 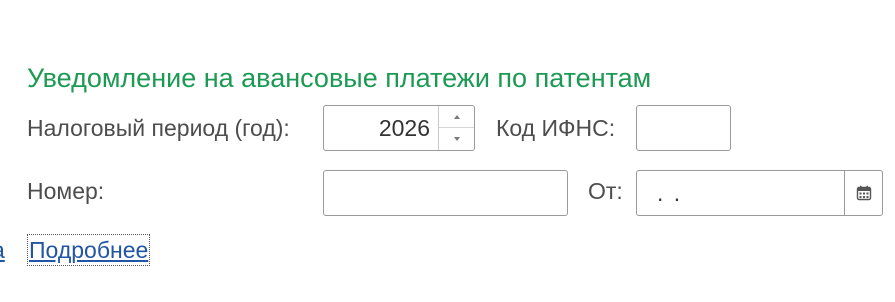 I want to click on cut-off-link: а, so click(x=2, y=250).